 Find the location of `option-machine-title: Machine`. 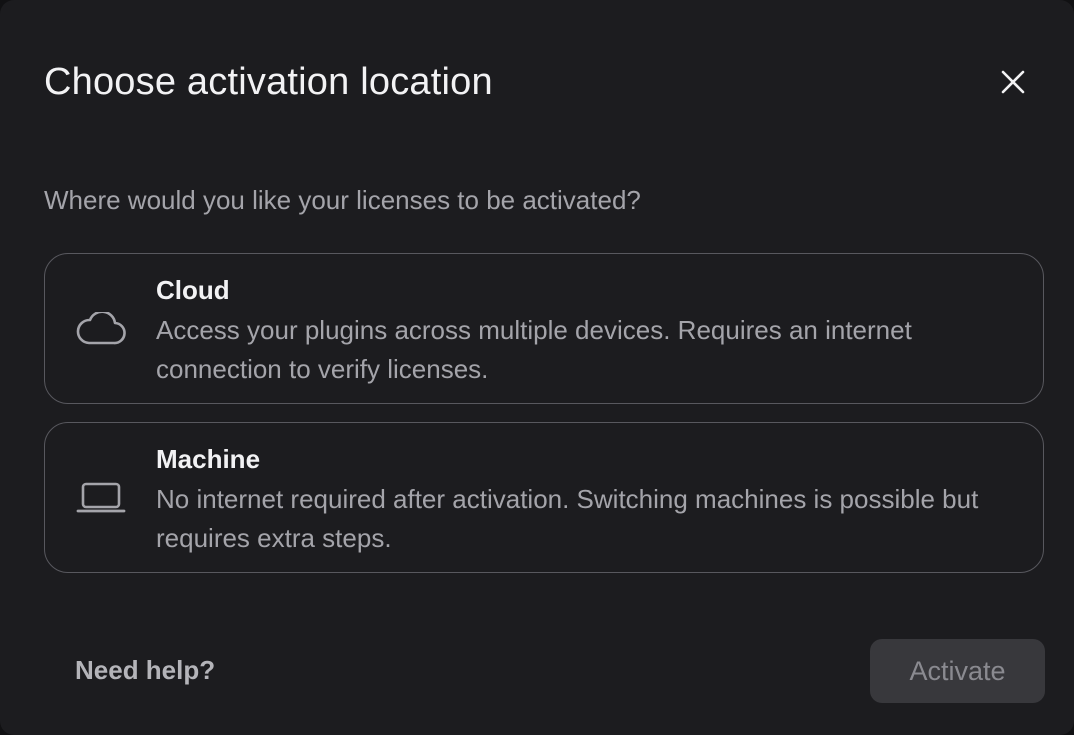

option-machine-title: Machine is located at coordinates (208, 459).